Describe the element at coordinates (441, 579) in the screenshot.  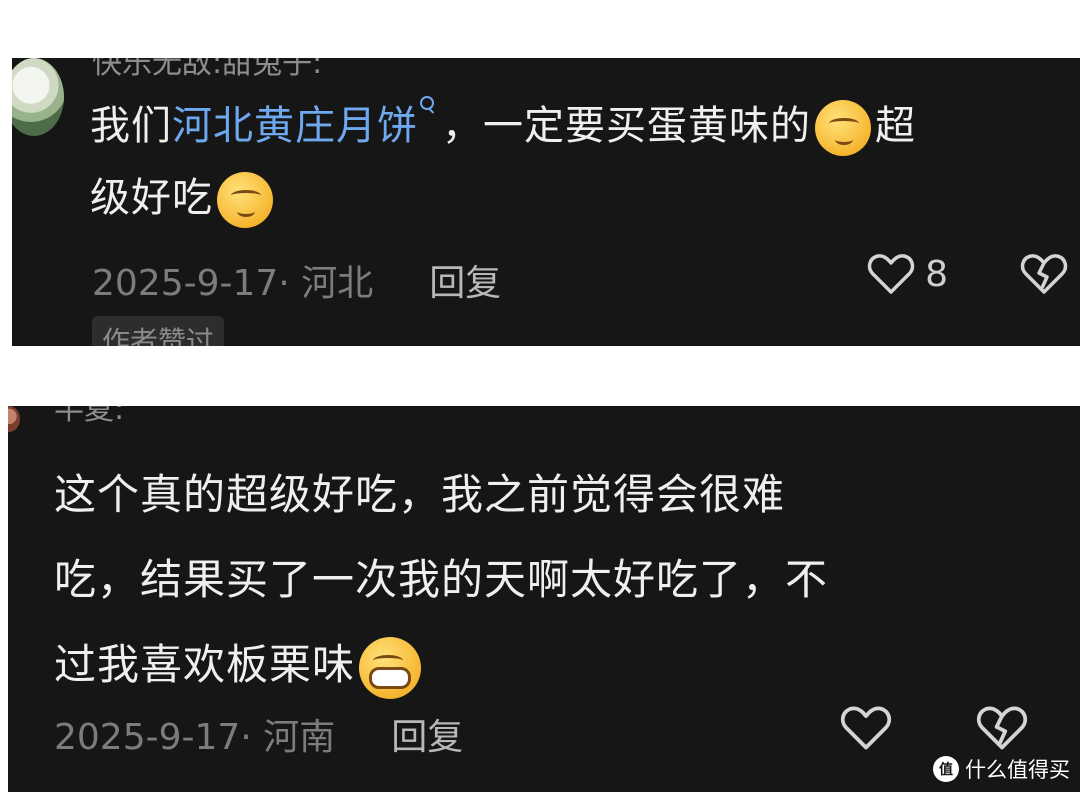
I see `comment-line: 吃，结果买了一次我的天啊太好吃了，不` at that location.